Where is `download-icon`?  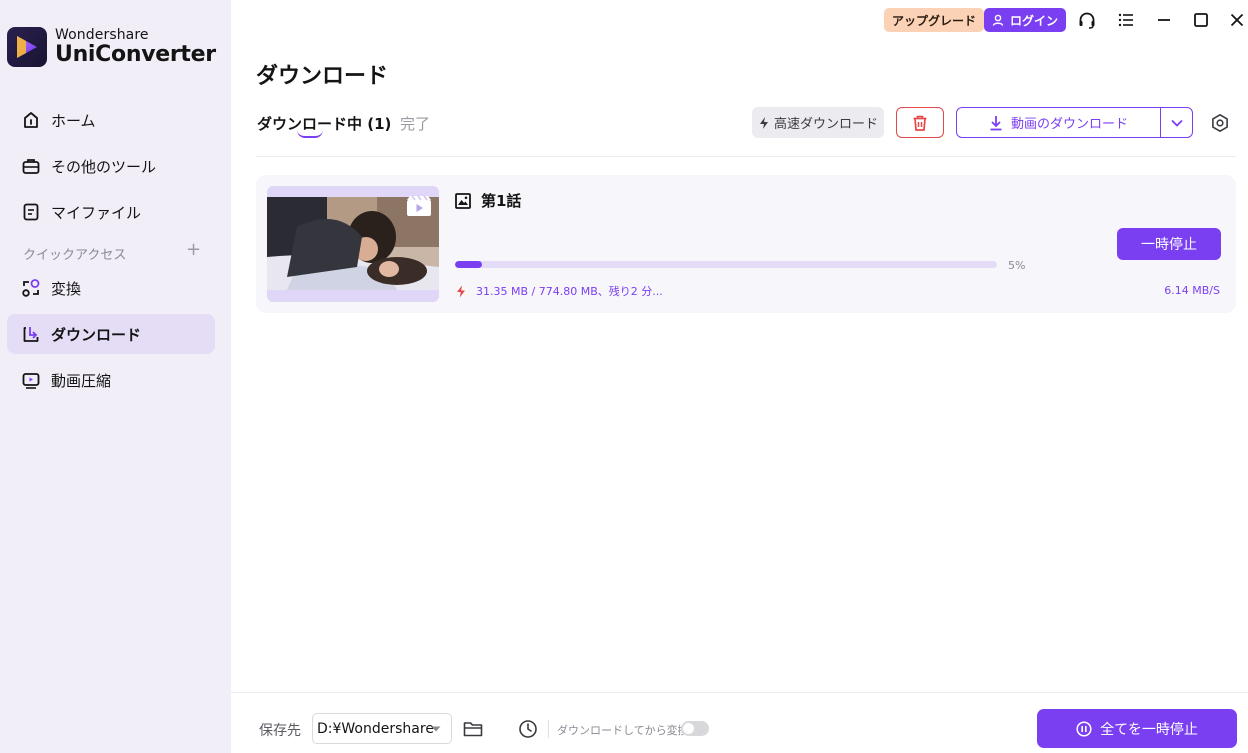
download-icon is located at coordinates (31, 334).